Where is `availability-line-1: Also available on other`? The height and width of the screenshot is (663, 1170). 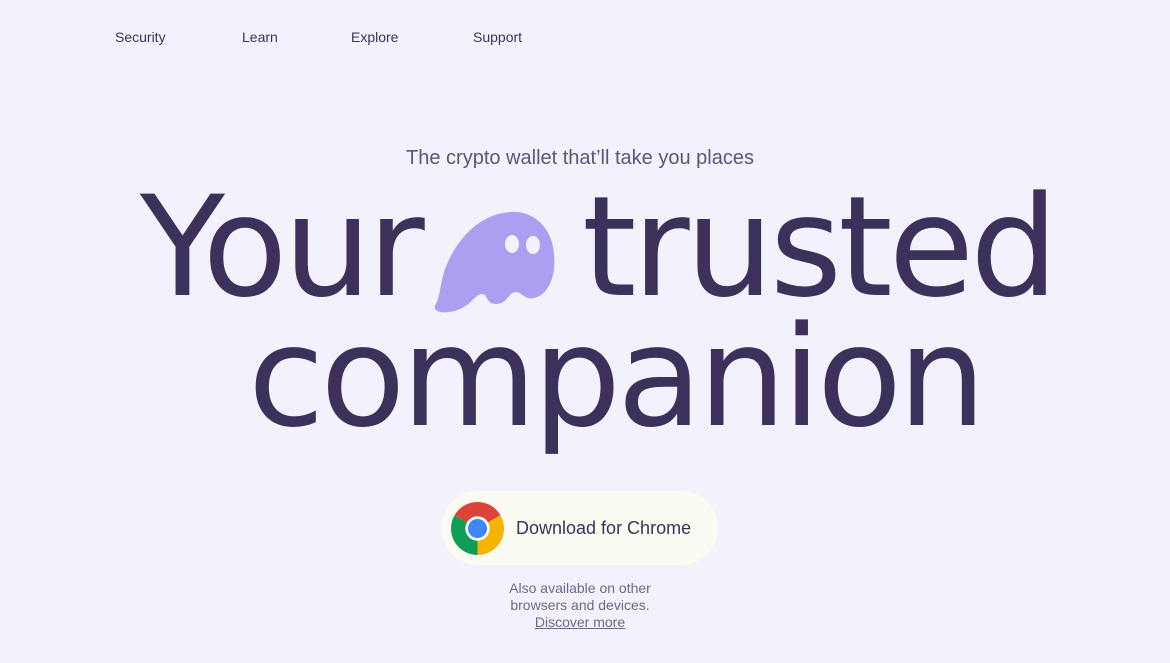 availability-line-1: Also available on other is located at coordinates (580, 588).